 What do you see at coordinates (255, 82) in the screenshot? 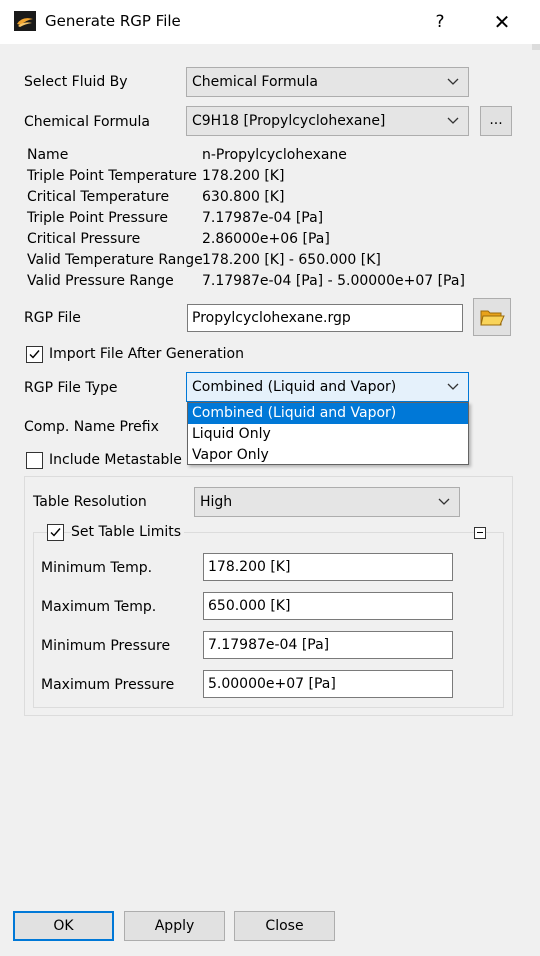
I see `select-fluid-by-value: Chemical Formula` at bounding box center [255, 82].